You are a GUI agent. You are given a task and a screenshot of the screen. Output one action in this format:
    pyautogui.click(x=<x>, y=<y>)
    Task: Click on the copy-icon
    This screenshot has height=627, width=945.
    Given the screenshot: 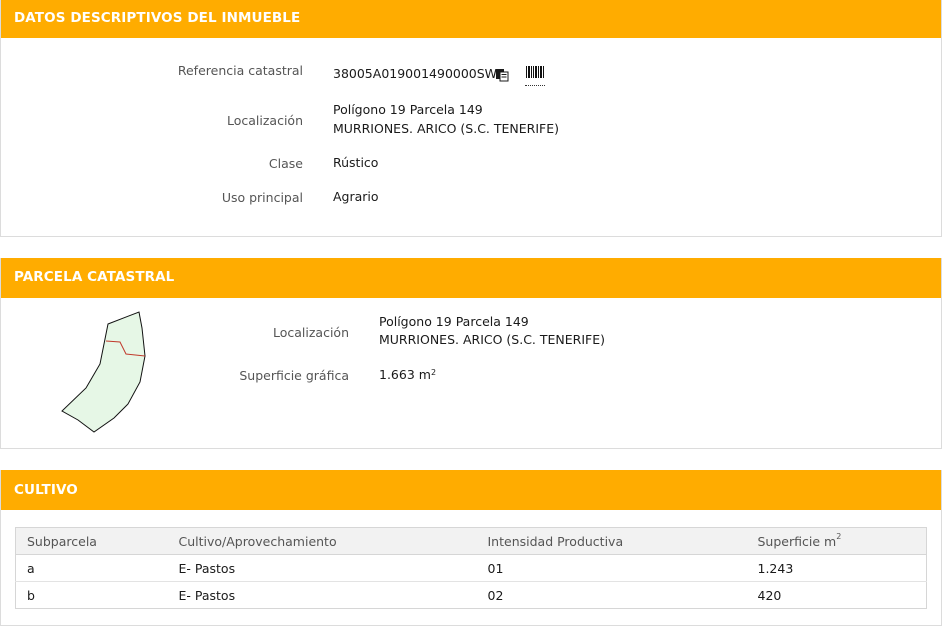 What is the action you would take?
    pyautogui.click(x=502, y=76)
    